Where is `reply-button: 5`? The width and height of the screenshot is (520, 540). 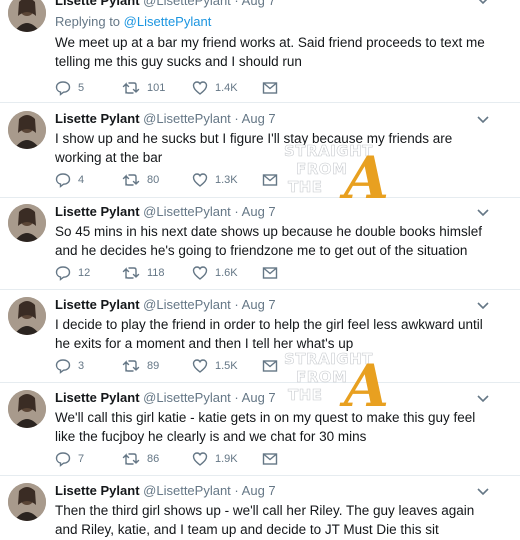 reply-button: 5 is located at coordinates (69, 88).